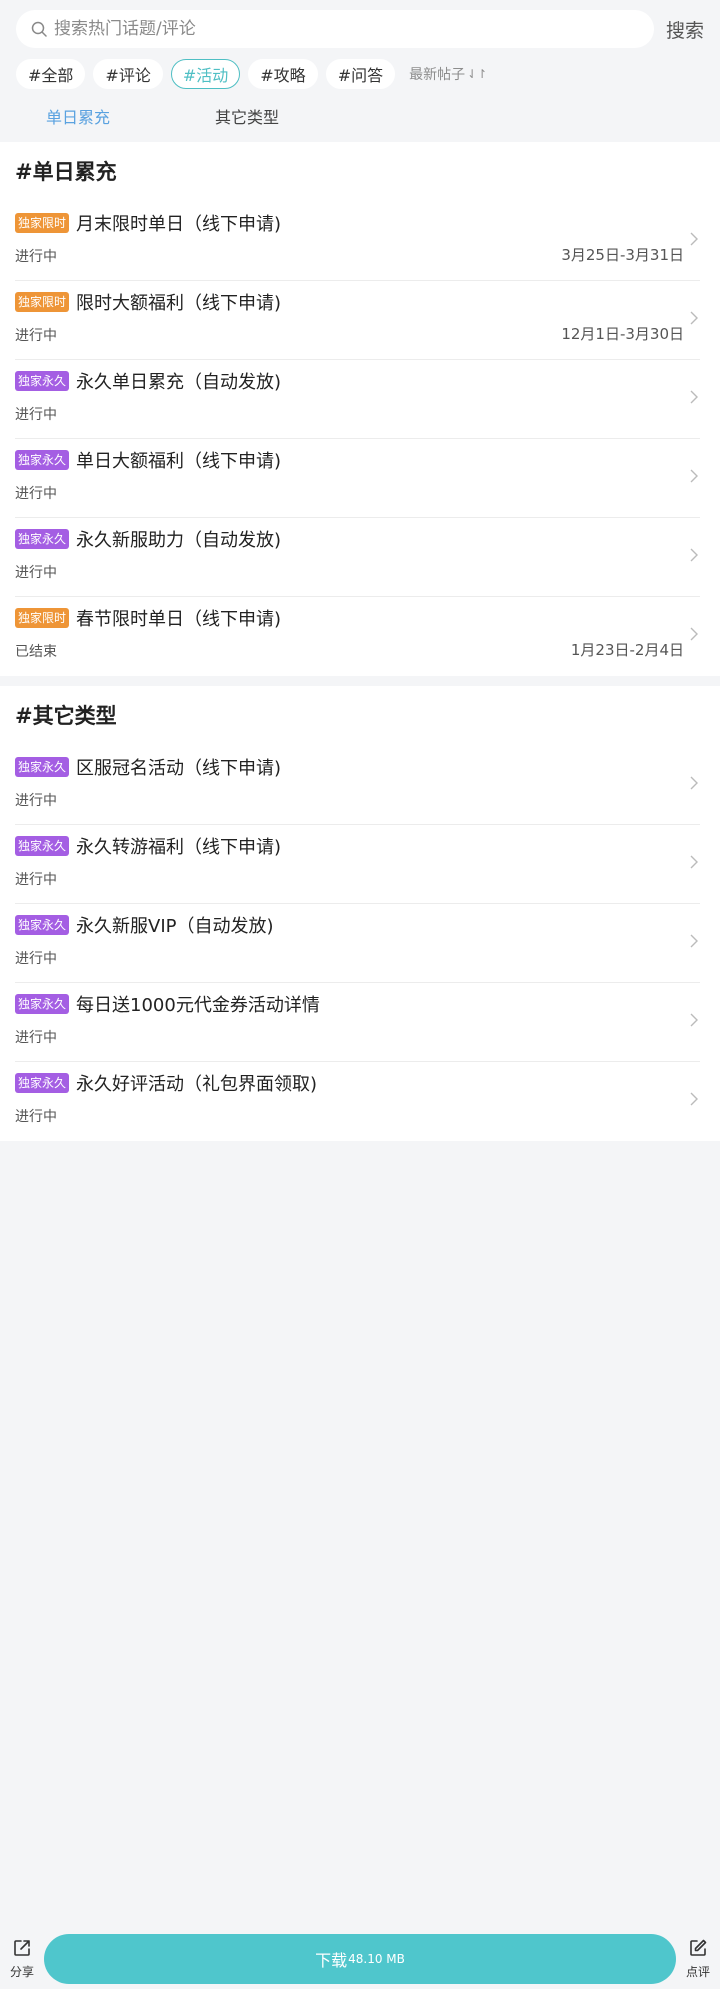 This screenshot has height=1989, width=720. I want to click on item-title: 区服冠名活动（线下申请), so click(179, 768).